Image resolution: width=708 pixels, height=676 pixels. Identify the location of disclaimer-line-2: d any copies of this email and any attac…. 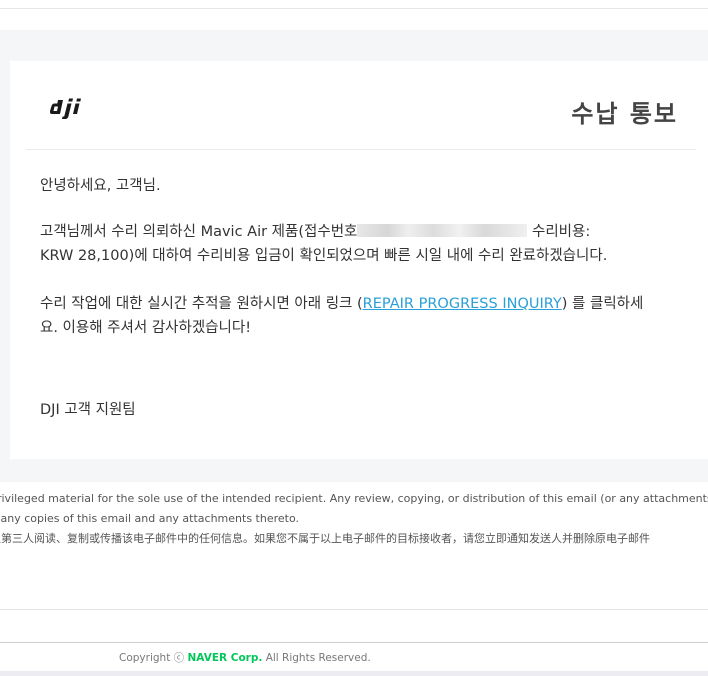
(149, 518).